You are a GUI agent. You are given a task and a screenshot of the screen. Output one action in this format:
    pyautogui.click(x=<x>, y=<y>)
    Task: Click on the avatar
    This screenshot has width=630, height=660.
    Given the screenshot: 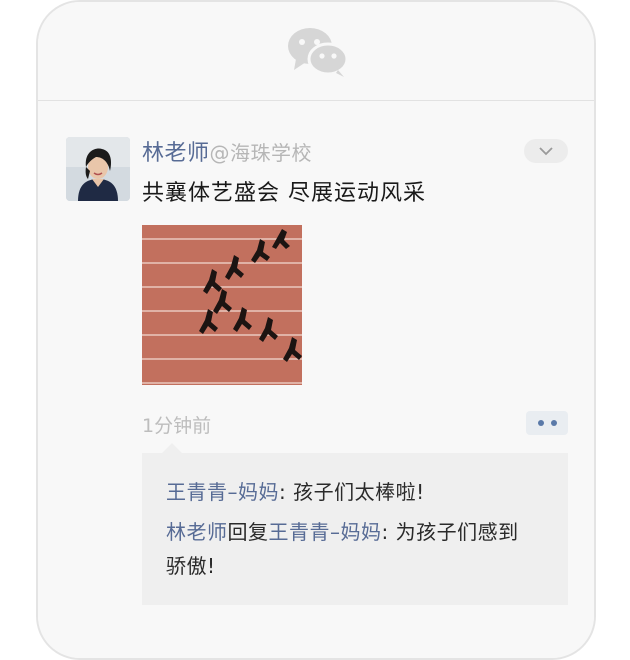 What is the action you would take?
    pyautogui.click(x=98, y=169)
    